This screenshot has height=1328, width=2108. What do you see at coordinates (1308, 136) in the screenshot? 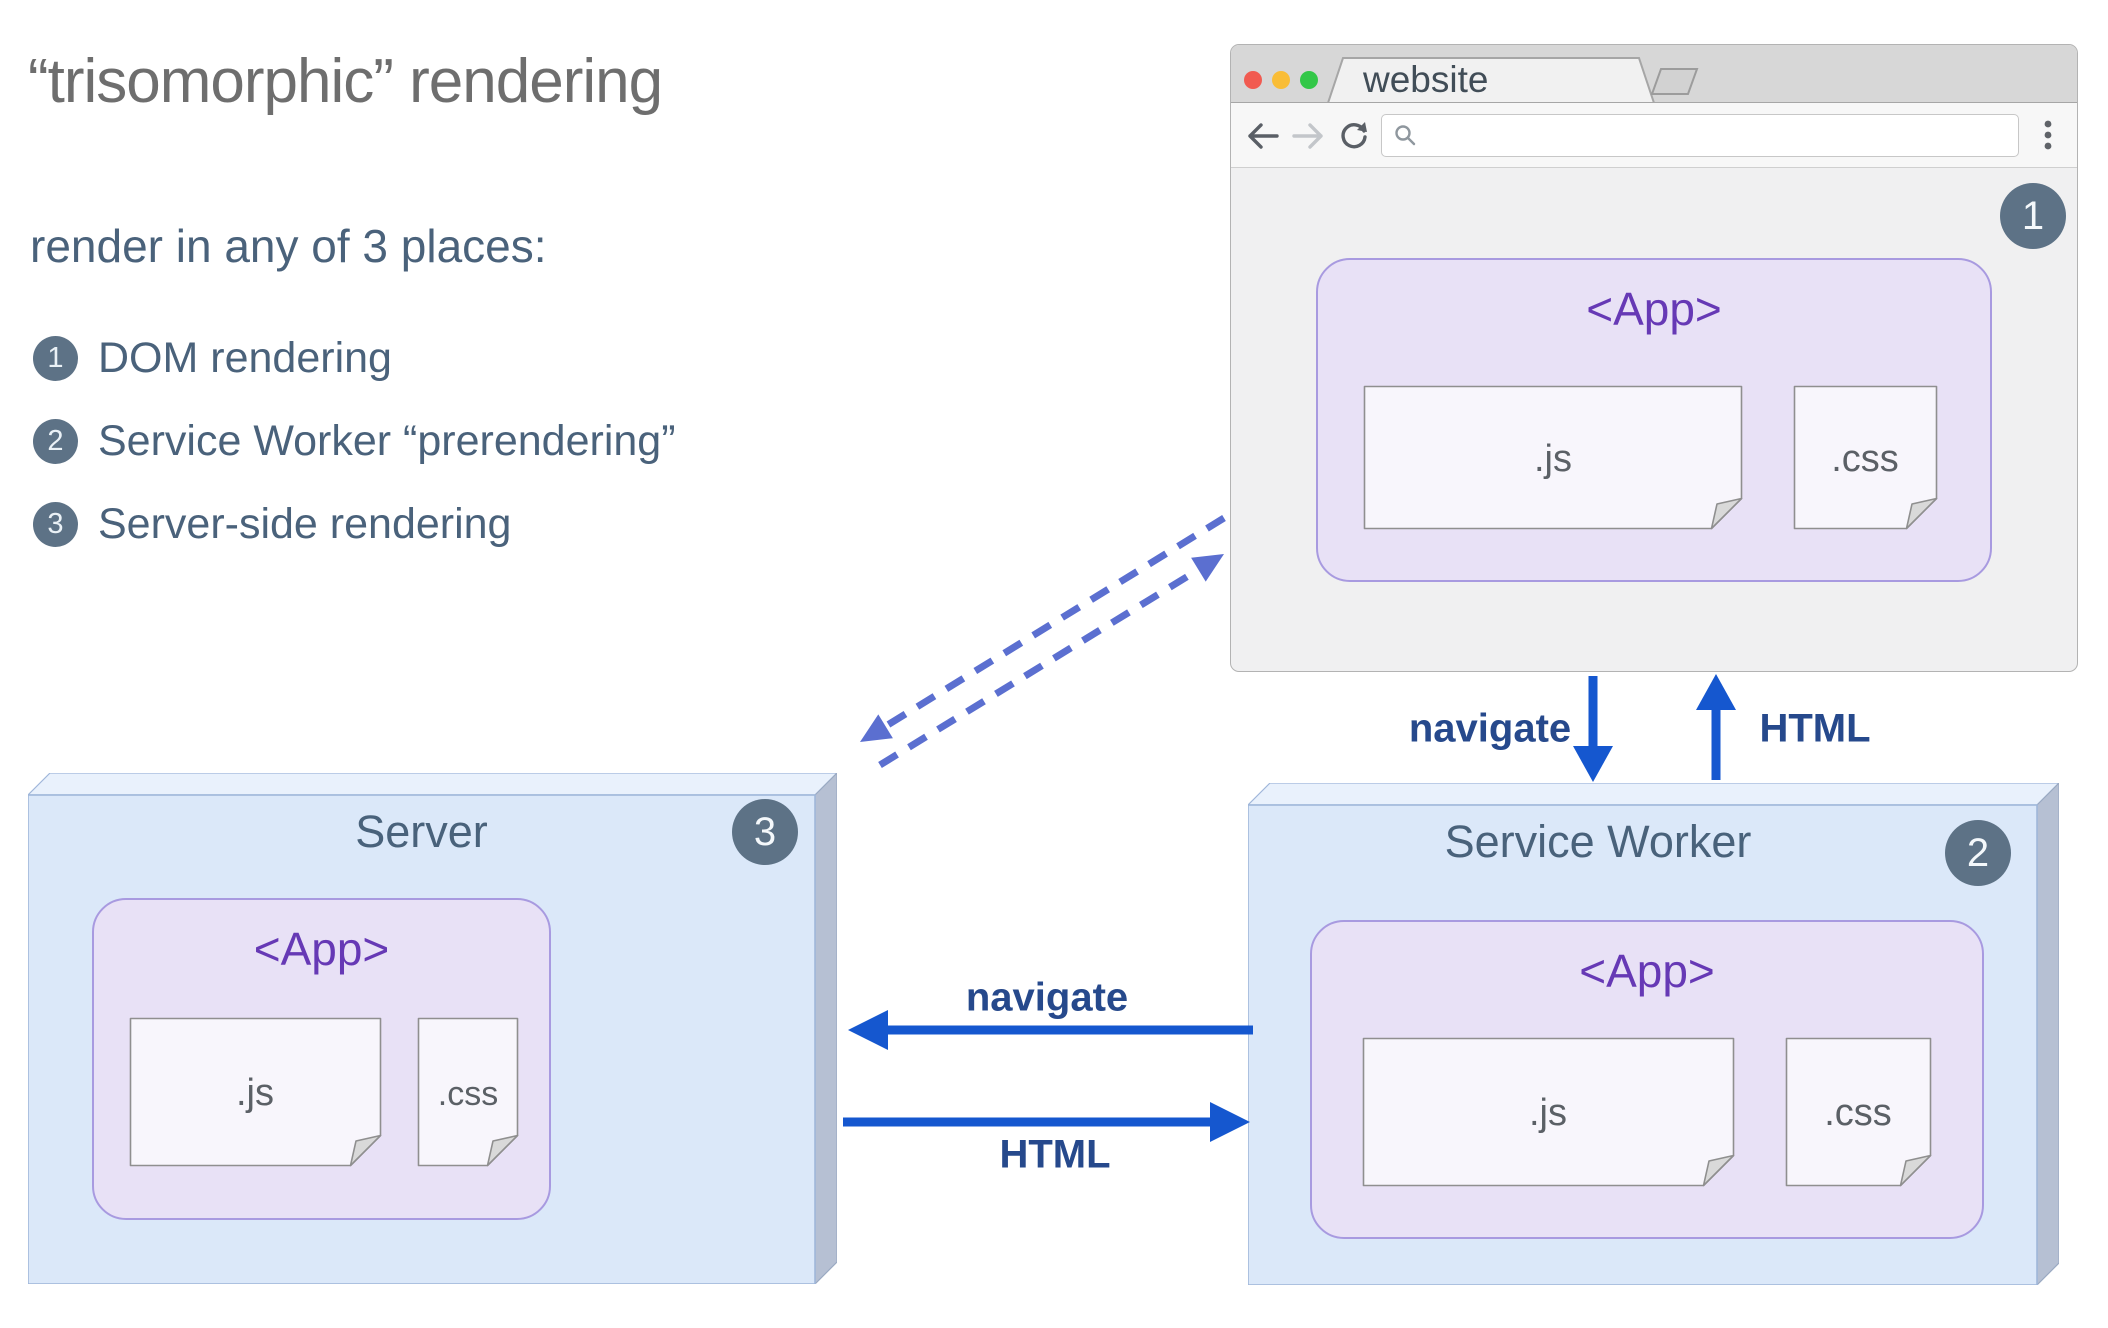
I see `forward-icon` at bounding box center [1308, 136].